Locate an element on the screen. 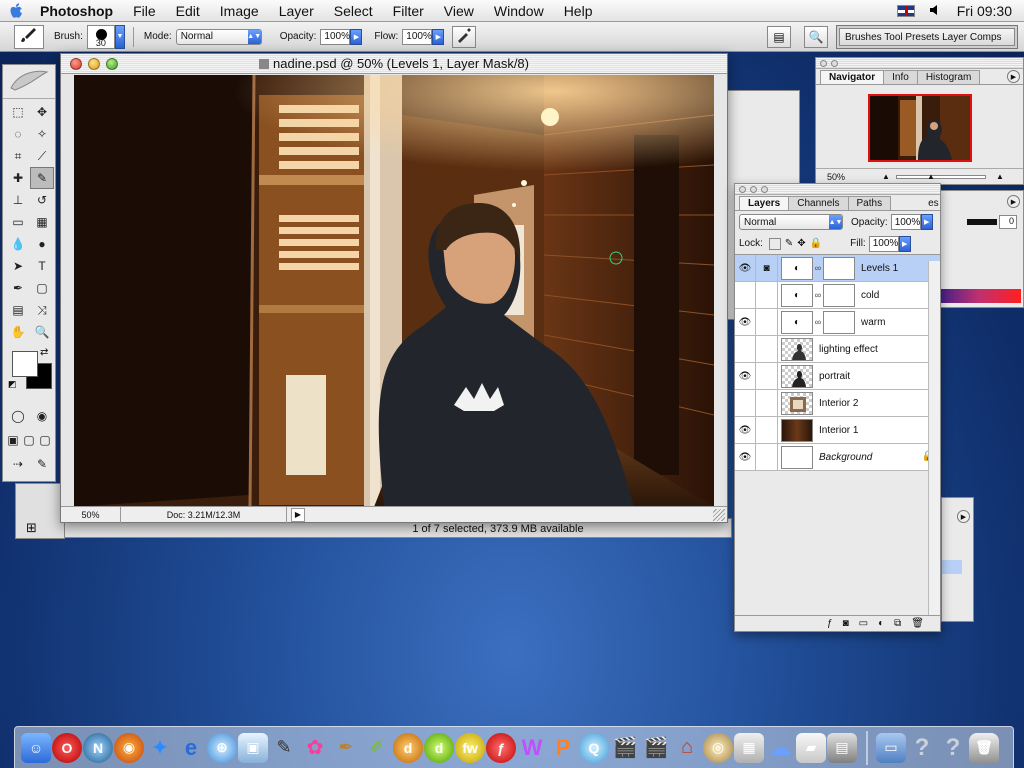  clone-stamp-tool-icon: ⊥ is located at coordinates (18, 200).